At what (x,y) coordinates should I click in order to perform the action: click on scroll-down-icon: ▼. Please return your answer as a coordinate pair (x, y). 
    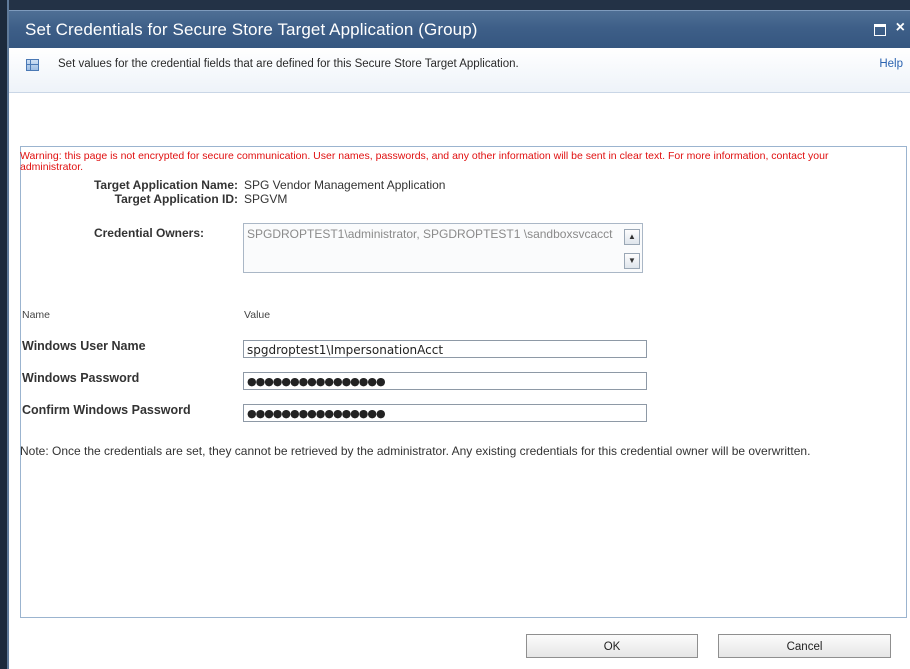
    Looking at the image, I should click on (632, 261).